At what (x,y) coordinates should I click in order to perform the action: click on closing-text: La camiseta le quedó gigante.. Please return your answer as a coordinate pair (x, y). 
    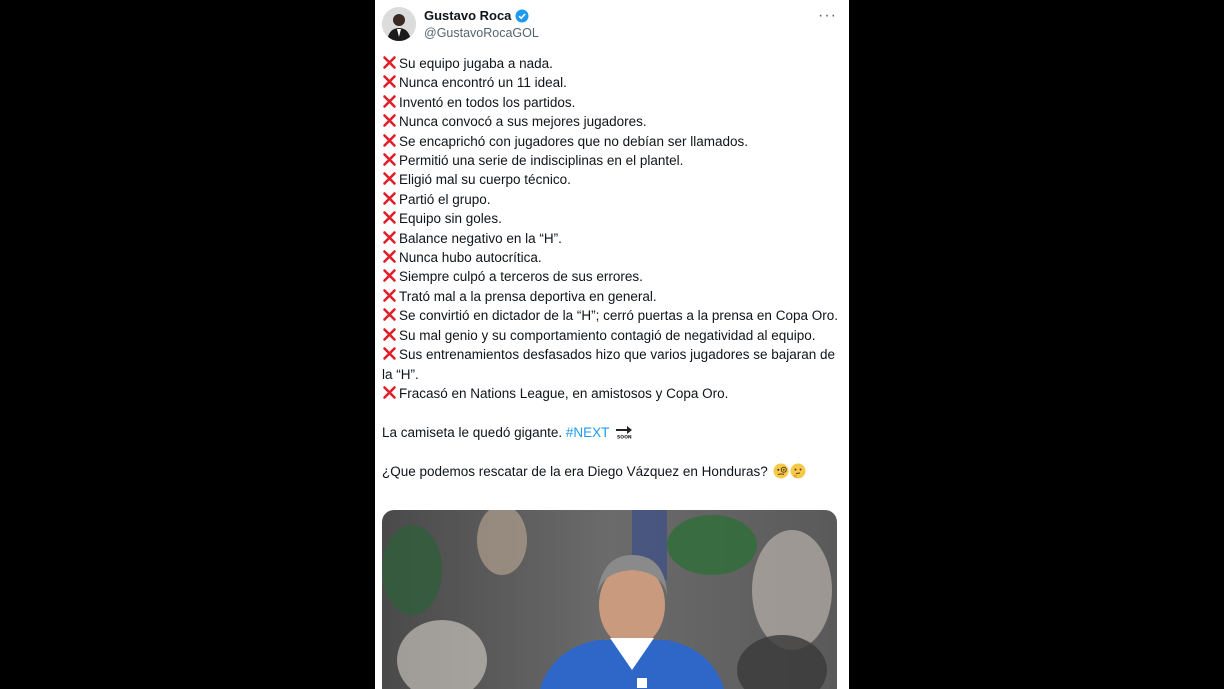
    Looking at the image, I should click on (472, 432).